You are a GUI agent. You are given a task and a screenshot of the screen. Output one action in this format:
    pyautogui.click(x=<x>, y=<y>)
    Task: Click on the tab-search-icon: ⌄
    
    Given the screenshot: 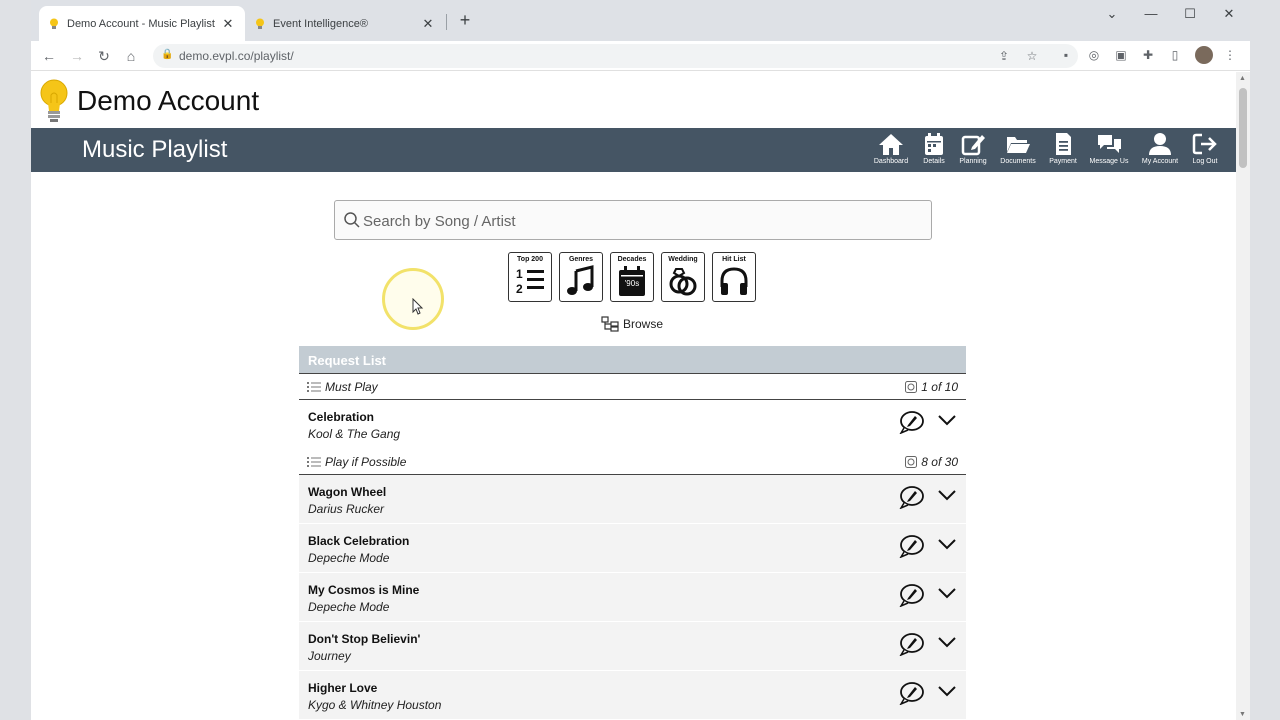 What is the action you would take?
    pyautogui.click(x=1112, y=14)
    